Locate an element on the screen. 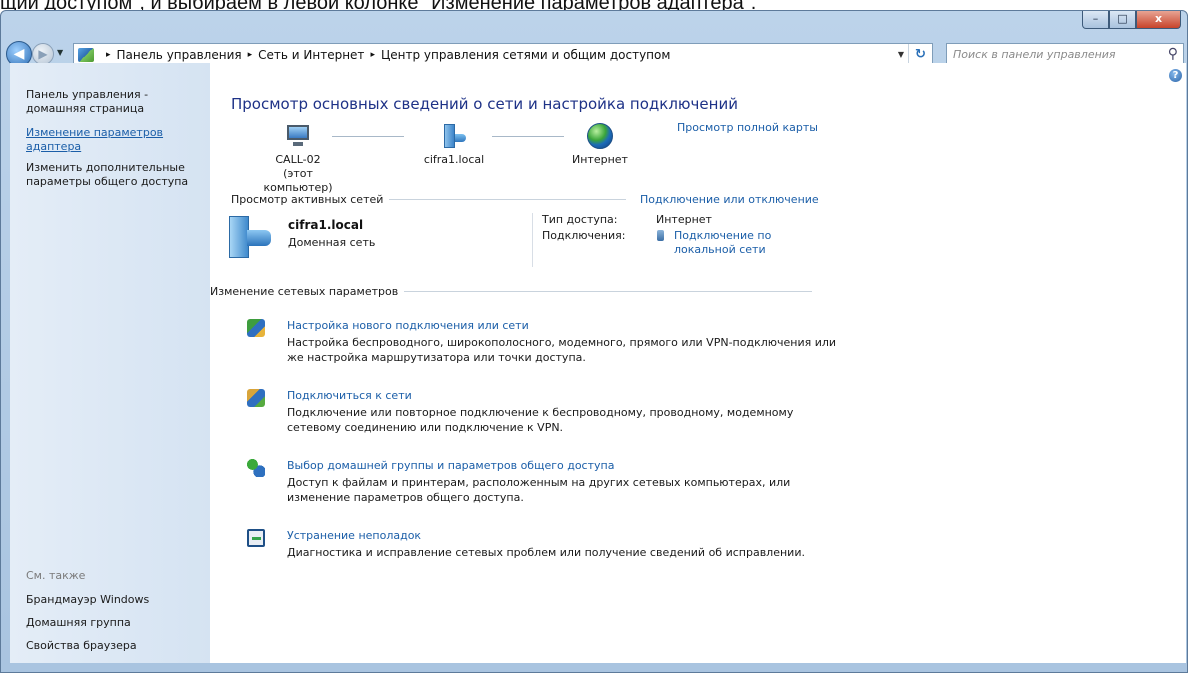 The image size is (1188, 673). access-type-label: Тип доступа: is located at coordinates (580, 219).